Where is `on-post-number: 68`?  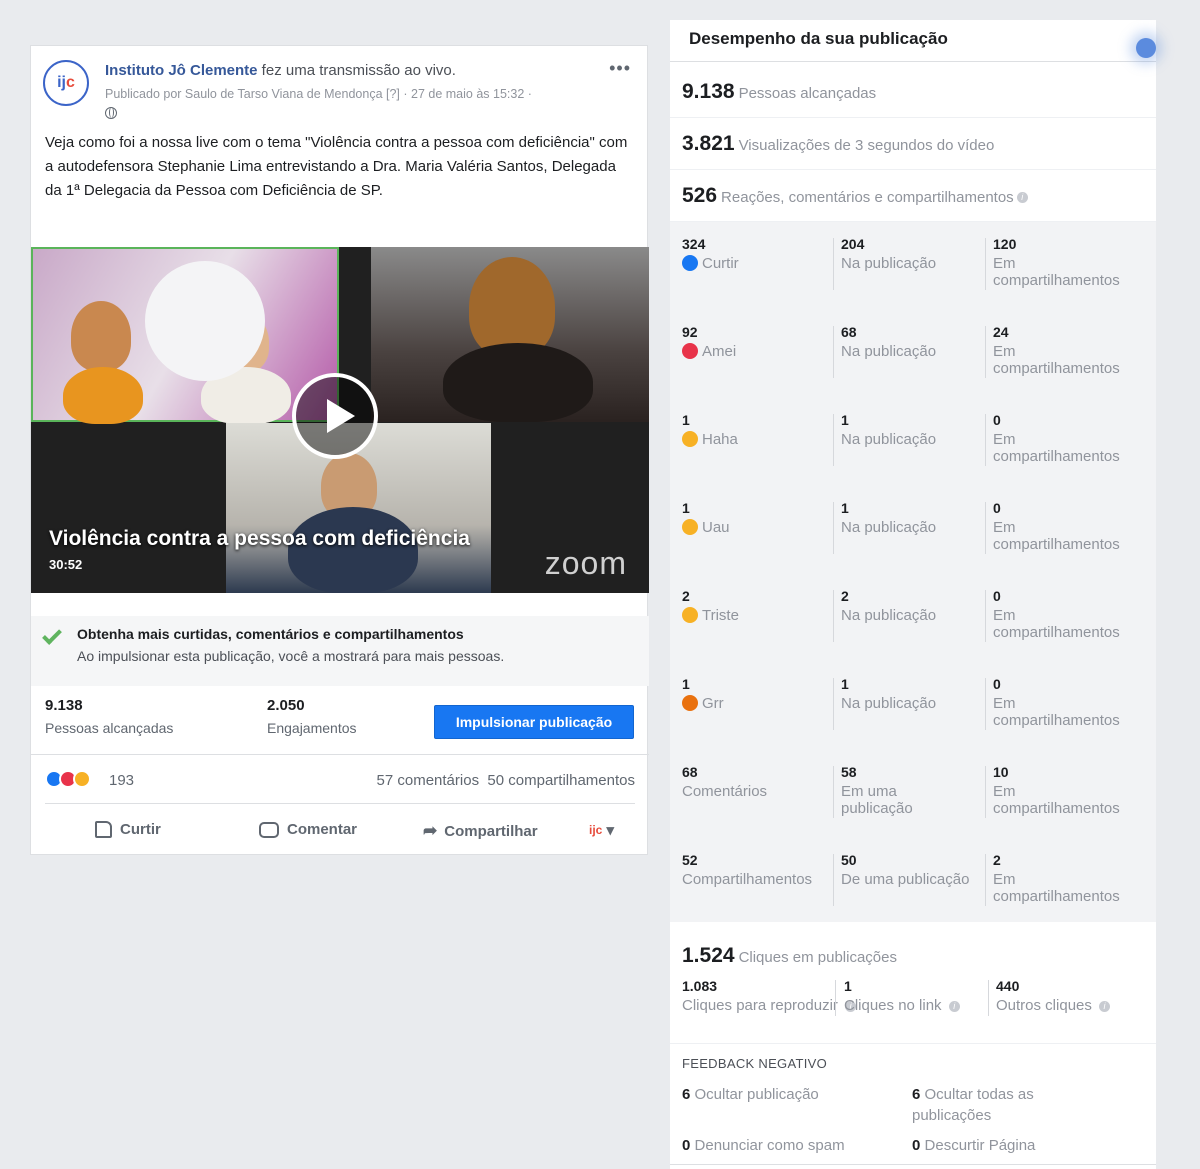
on-post-number: 68 is located at coordinates (849, 332).